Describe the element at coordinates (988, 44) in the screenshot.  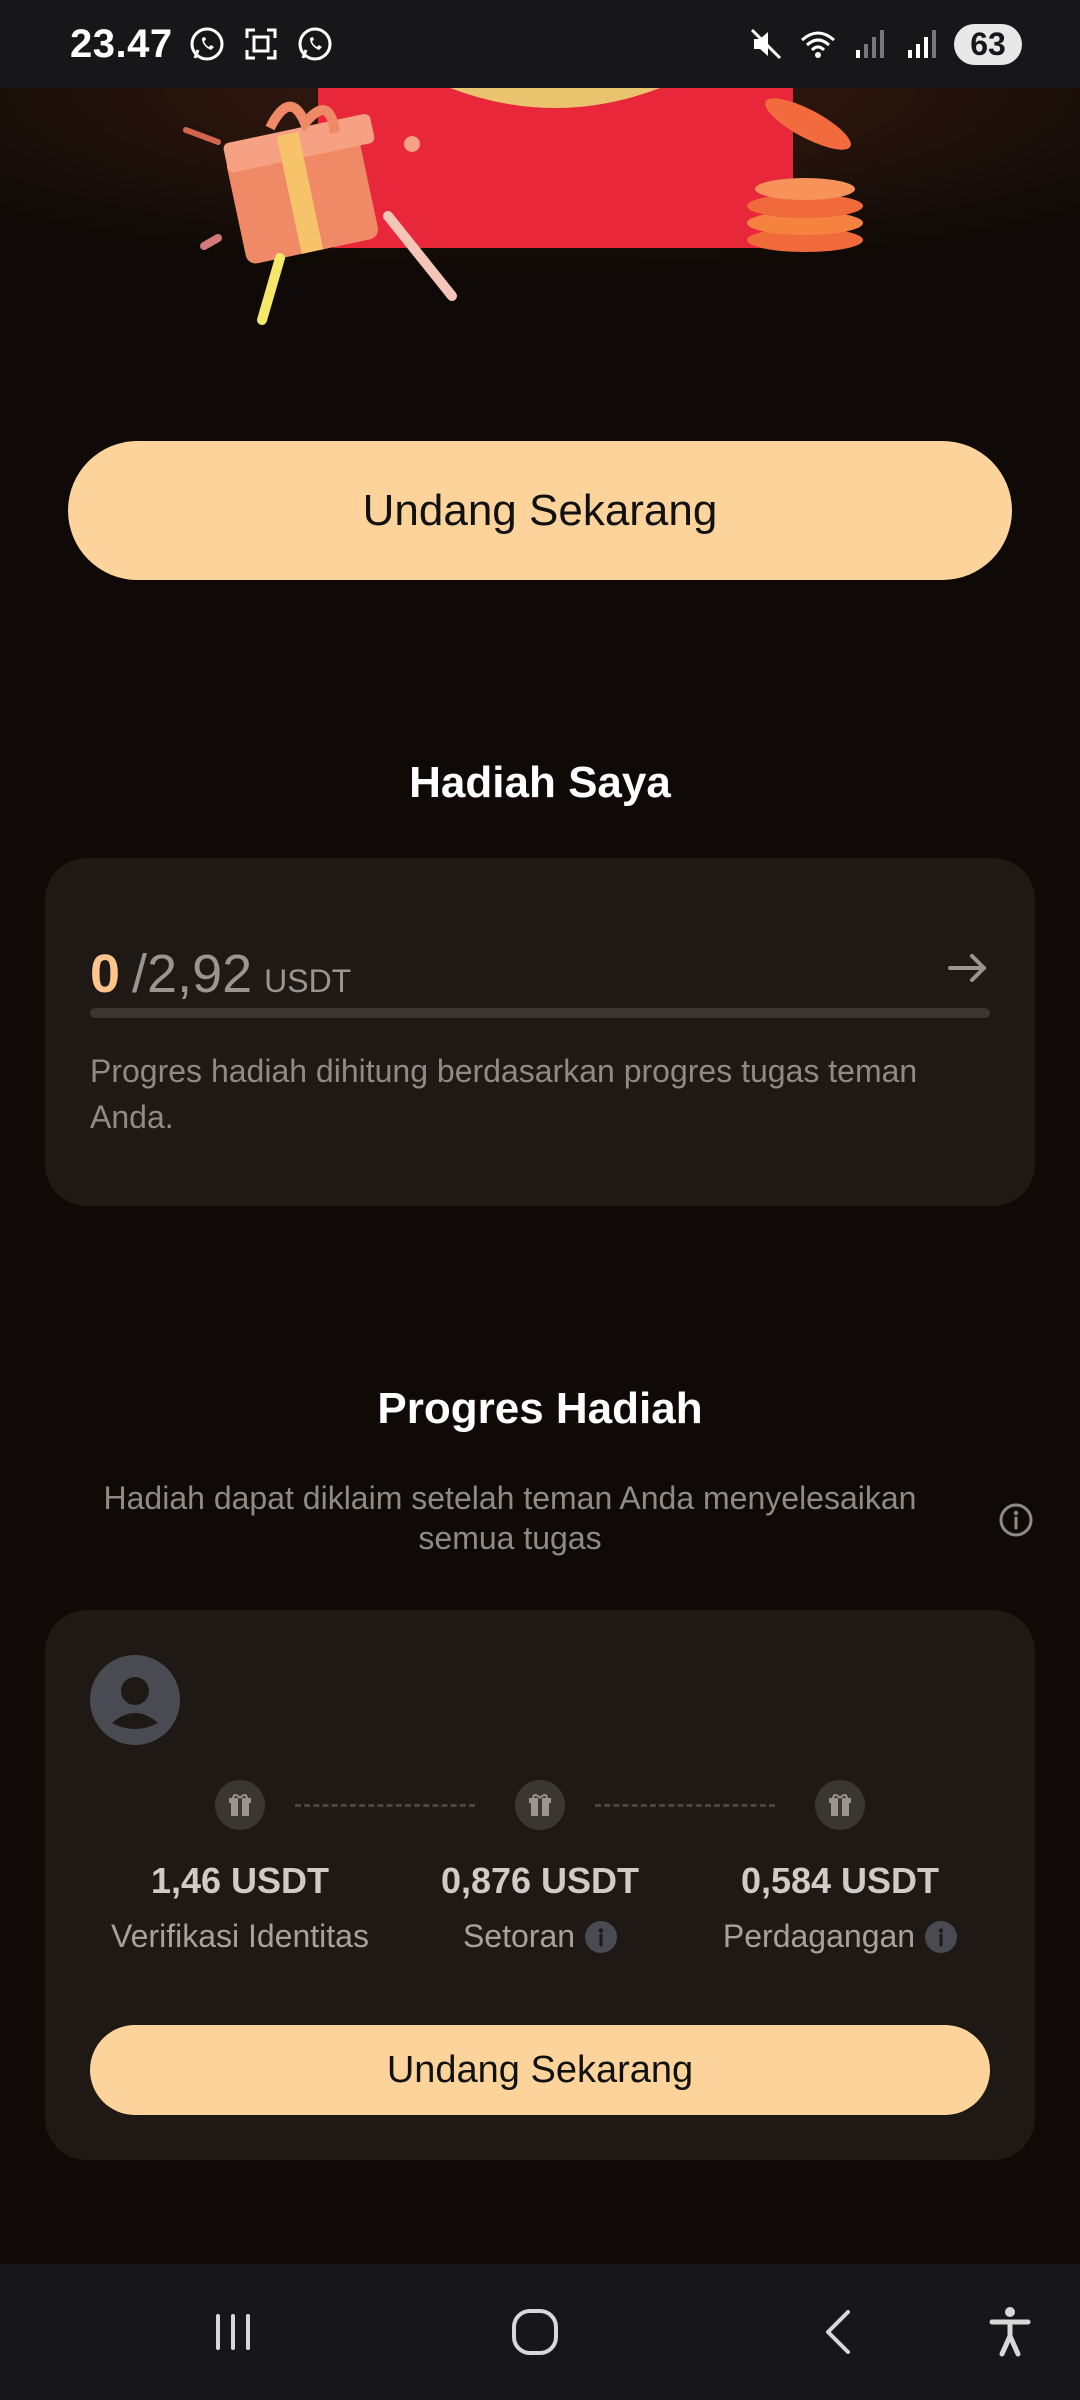
I see `battery-indicator: 63` at that location.